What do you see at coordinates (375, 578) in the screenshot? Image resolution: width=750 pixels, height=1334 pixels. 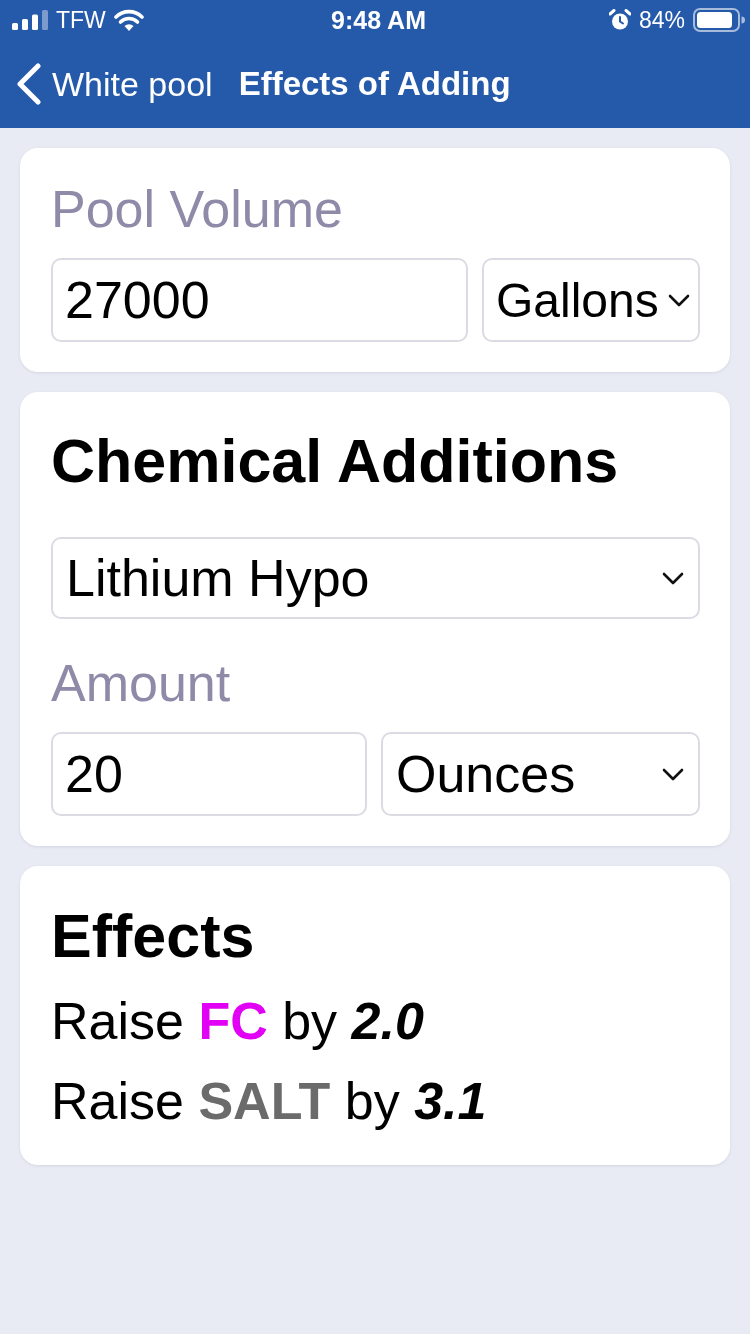 I see `chemical-dropdown: Lithium Hypo` at bounding box center [375, 578].